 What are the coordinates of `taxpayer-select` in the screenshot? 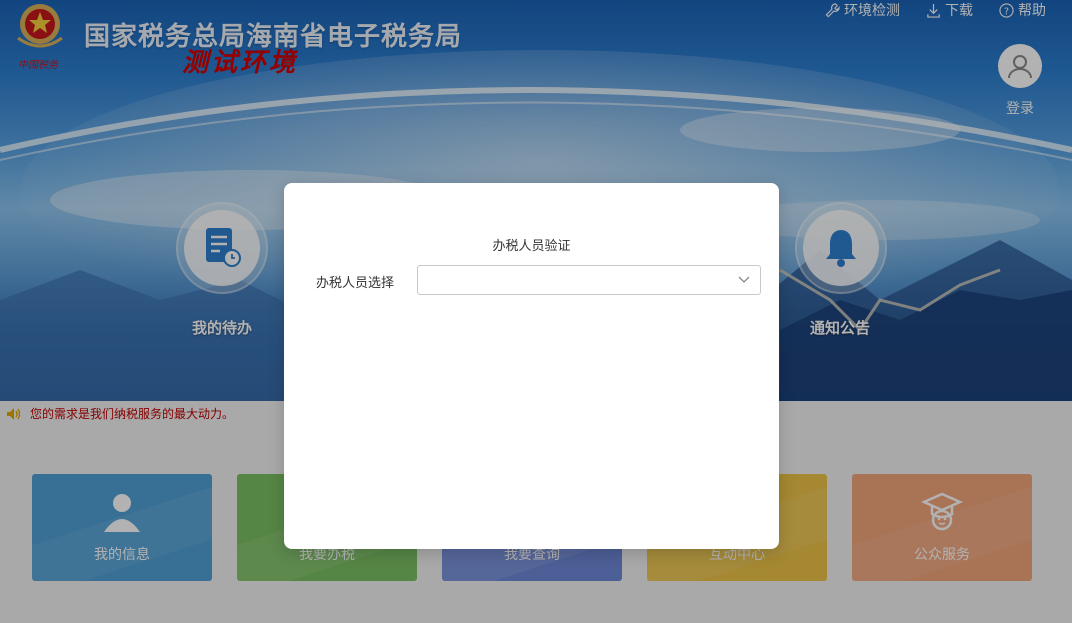 It's located at (589, 280).